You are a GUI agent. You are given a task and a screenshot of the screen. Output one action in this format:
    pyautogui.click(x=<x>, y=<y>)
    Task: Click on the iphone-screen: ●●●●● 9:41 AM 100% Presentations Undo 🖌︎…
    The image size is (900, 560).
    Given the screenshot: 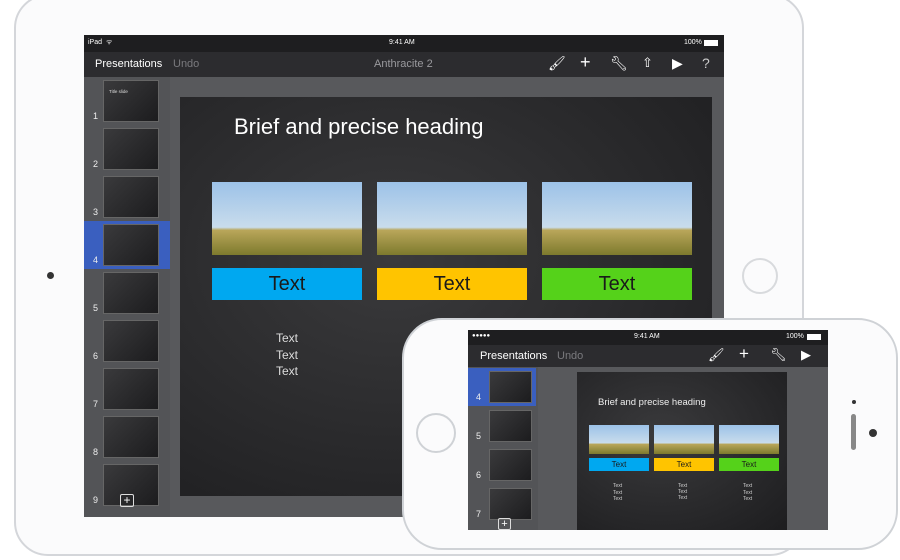 What is the action you would take?
    pyautogui.click(x=648, y=430)
    